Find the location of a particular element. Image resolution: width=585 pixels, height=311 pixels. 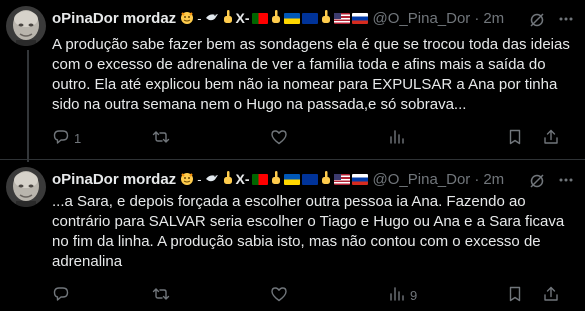

tweet-actions: 1 is located at coordinates (311, 138).